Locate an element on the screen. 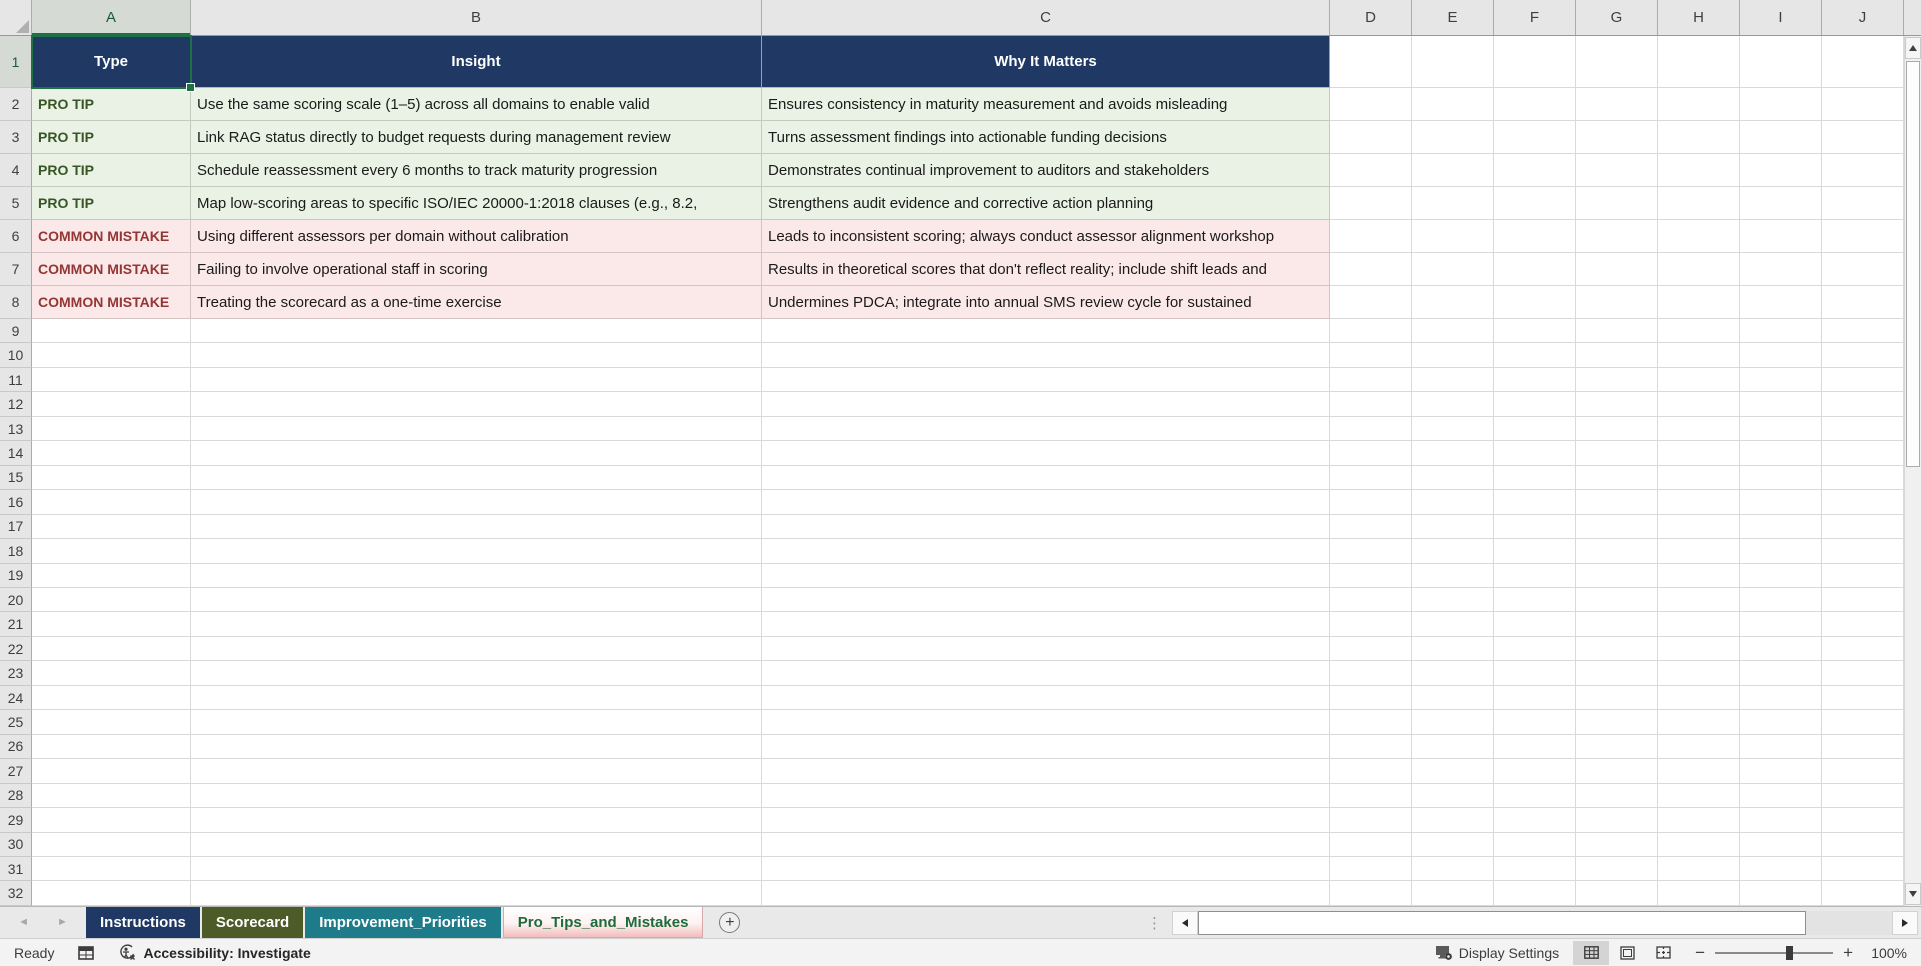 This screenshot has height=966, width=1921. cell-A28 is located at coordinates (111, 796).